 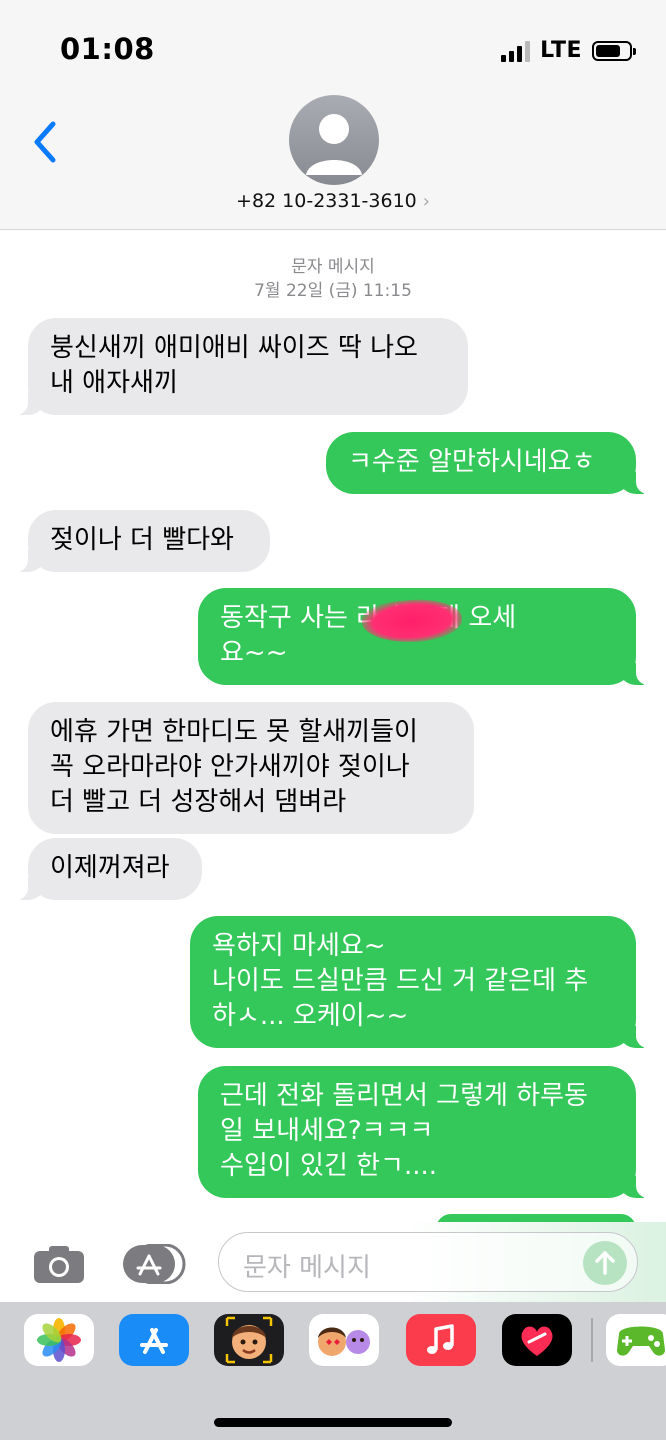 I want to click on cellular-signal-icon, so click(x=516, y=51).